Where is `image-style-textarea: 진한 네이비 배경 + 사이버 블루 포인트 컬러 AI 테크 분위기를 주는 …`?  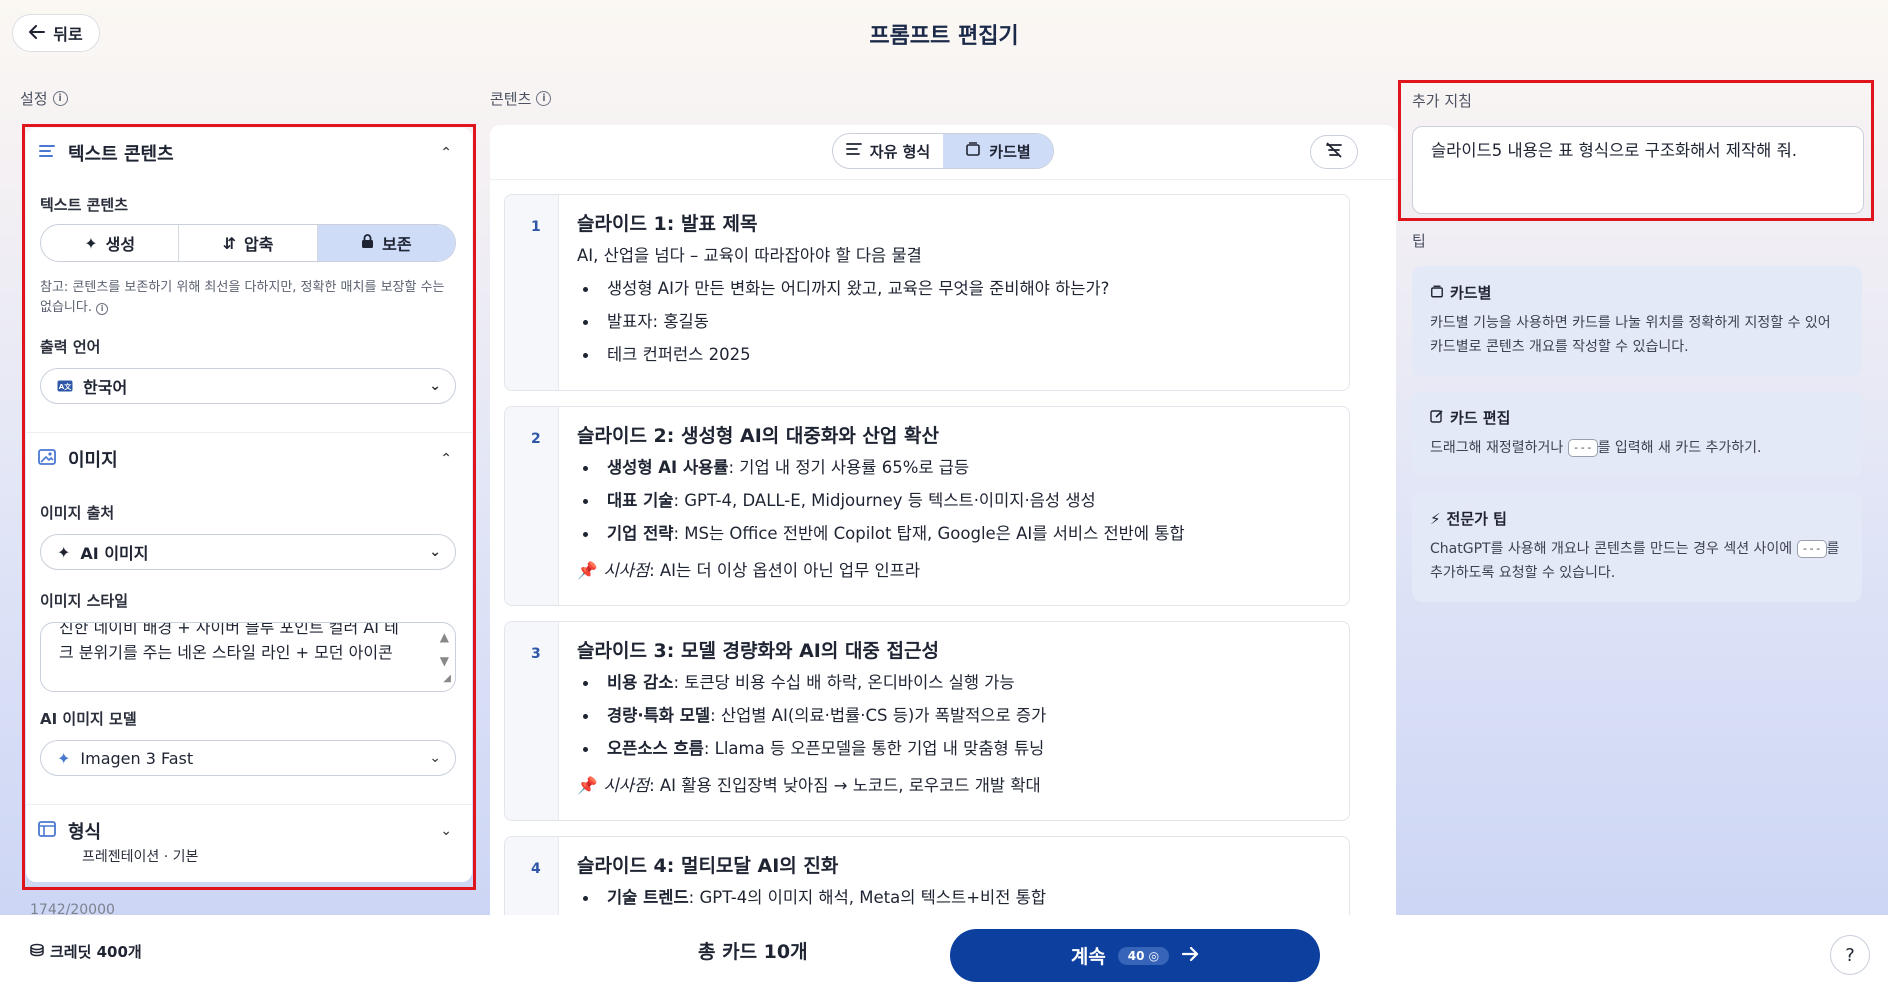 image-style-textarea: 진한 네이비 배경 + 사이버 블루 포인트 컬러 AI 테크 분위기를 주는 … is located at coordinates (248, 657).